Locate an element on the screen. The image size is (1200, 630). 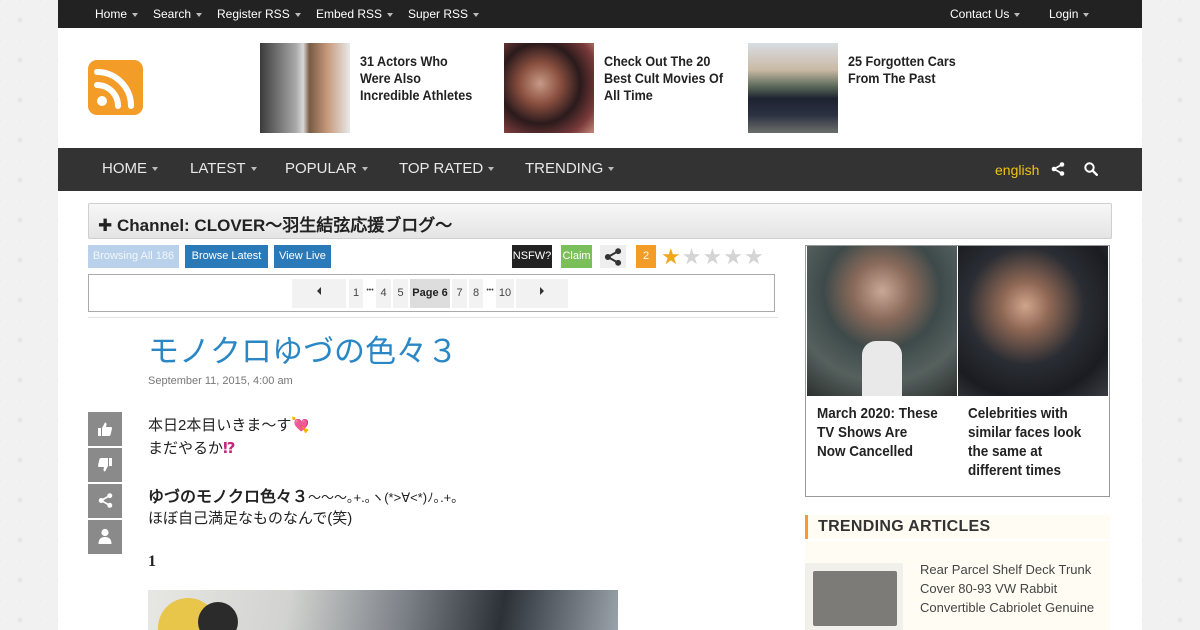
rss-logo-icon is located at coordinates (115, 87).